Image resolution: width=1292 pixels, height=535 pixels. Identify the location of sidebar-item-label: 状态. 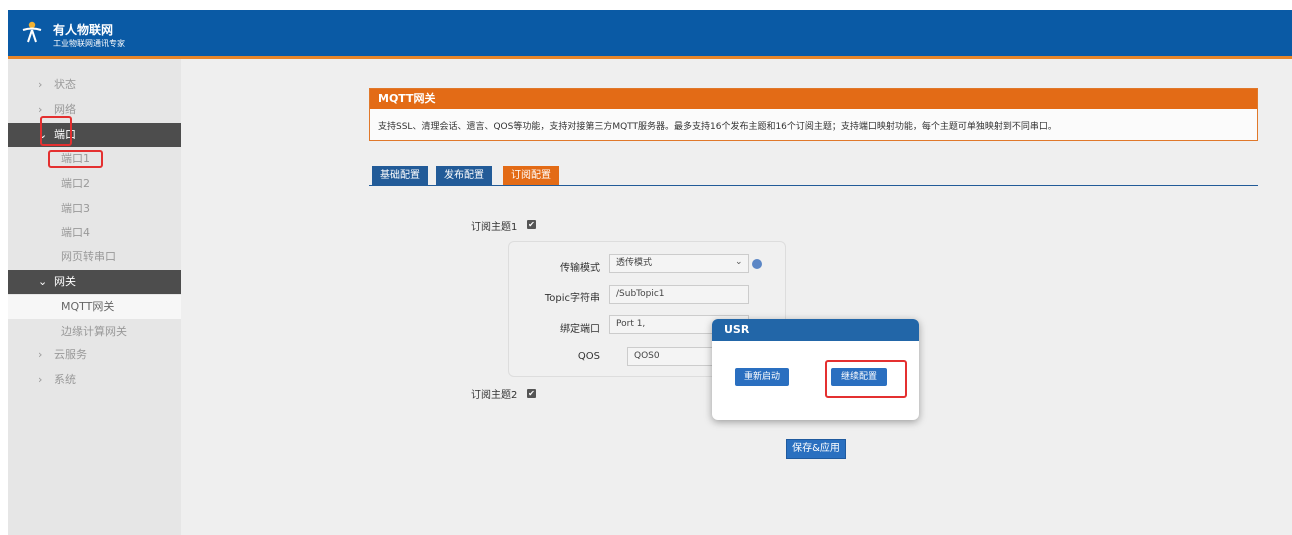
(65, 84).